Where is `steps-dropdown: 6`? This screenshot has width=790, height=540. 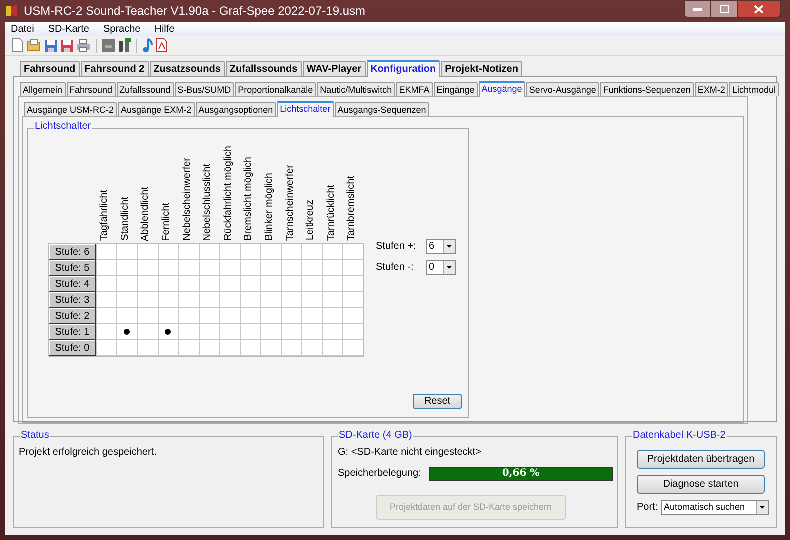
steps-dropdown: 6 is located at coordinates (441, 246).